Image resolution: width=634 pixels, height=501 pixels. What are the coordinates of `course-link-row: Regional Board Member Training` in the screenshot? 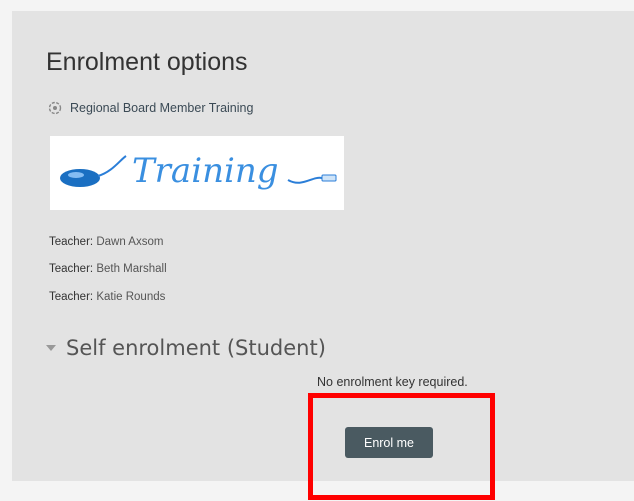 It's located at (150, 108).